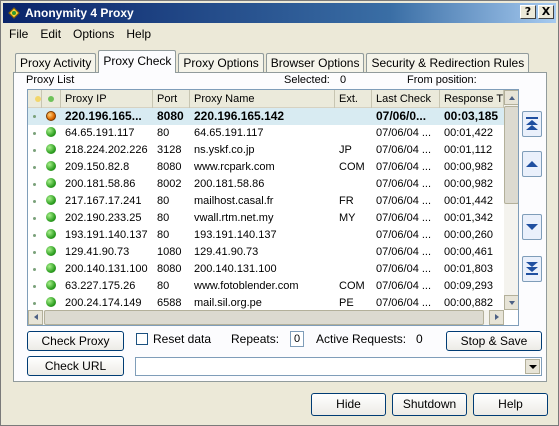 This screenshot has width=559, height=426. What do you see at coordinates (171, 99) in the screenshot?
I see `col-port: Port` at bounding box center [171, 99].